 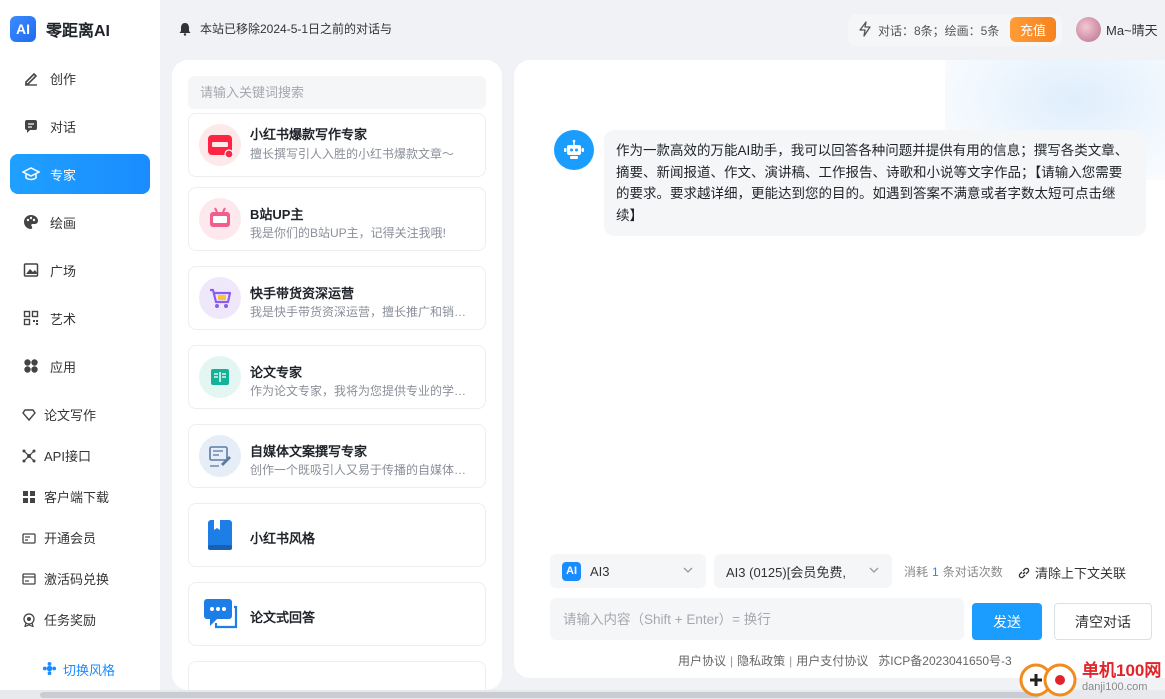 I want to click on message-bubbles-icon, so click(x=220, y=614).